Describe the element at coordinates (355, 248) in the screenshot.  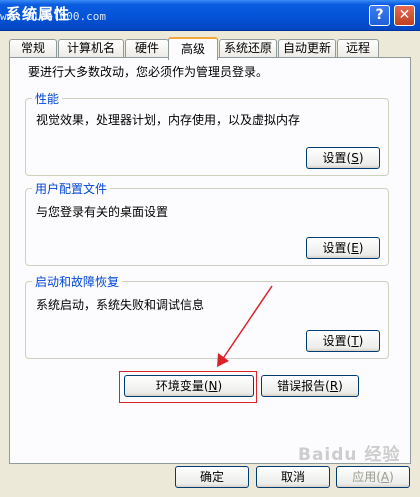
I see `user-profiles-mnemonic: E` at that location.